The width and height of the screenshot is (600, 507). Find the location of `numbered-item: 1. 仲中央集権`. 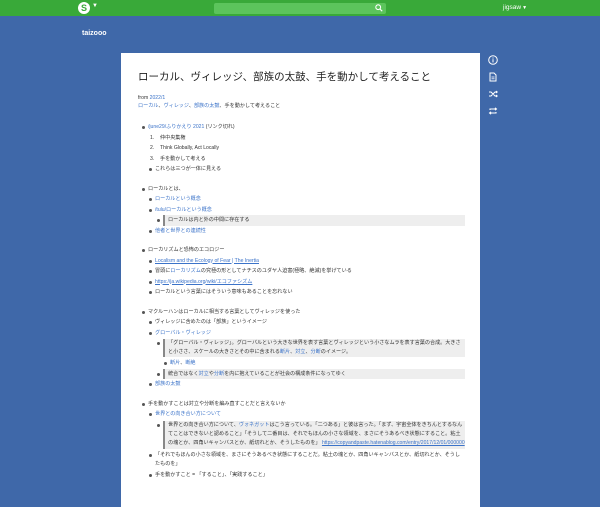

numbered-item: 1. 仲中央集権 is located at coordinates (168, 137).